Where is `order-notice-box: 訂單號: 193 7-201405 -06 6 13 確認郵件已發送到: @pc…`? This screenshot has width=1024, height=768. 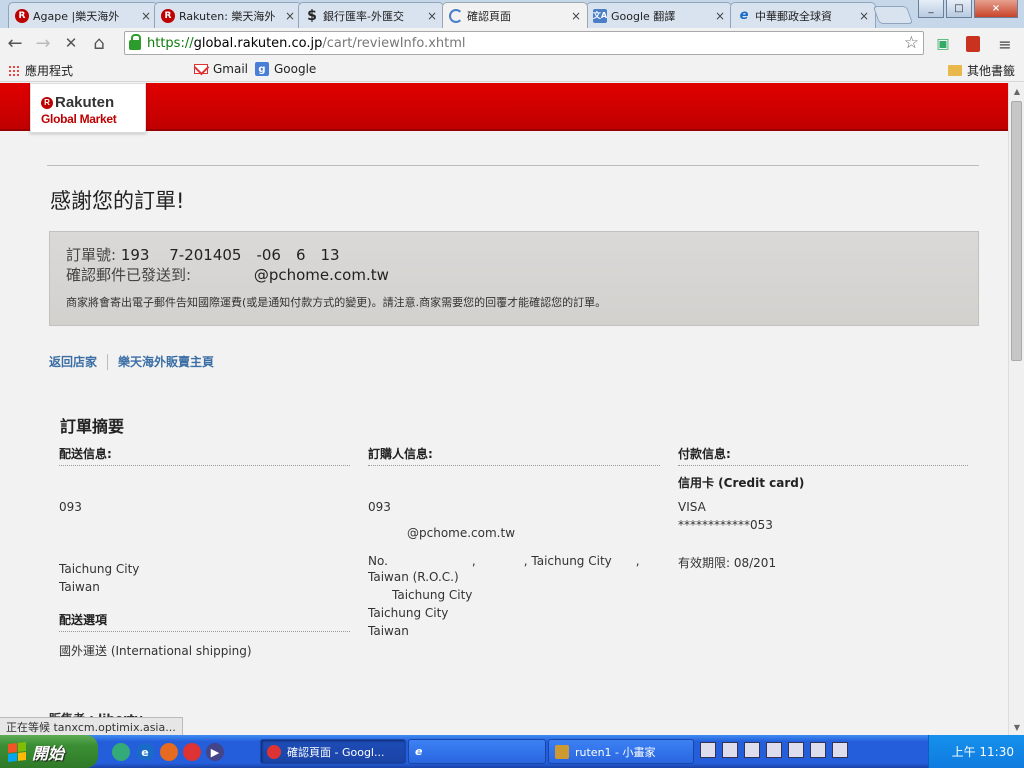 order-notice-box: 訂單號: 193 7-201405 -06 6 13 確認郵件已發送到: @pc… is located at coordinates (514, 278).